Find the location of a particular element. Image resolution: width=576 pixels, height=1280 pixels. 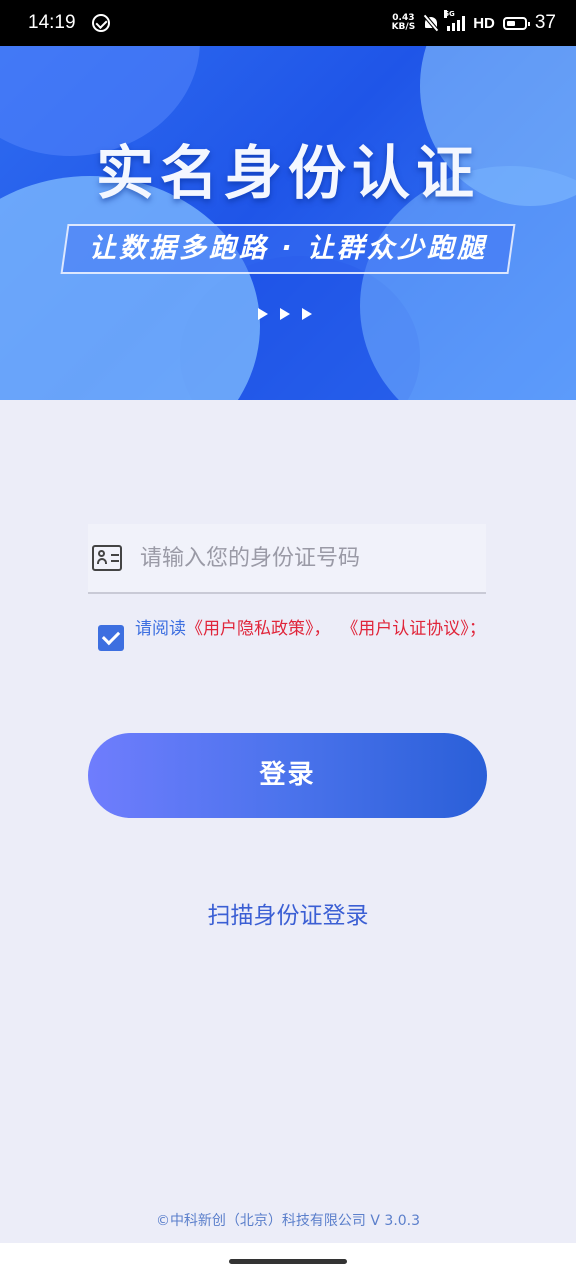

status-icons: 0.43 KB/S 5G HD 37 is located at coordinates (474, 22).